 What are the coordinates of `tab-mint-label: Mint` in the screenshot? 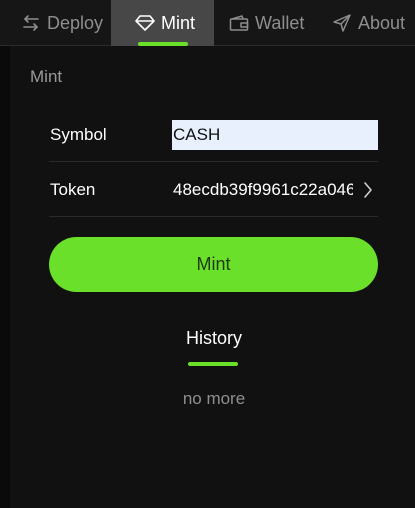 It's located at (178, 22).